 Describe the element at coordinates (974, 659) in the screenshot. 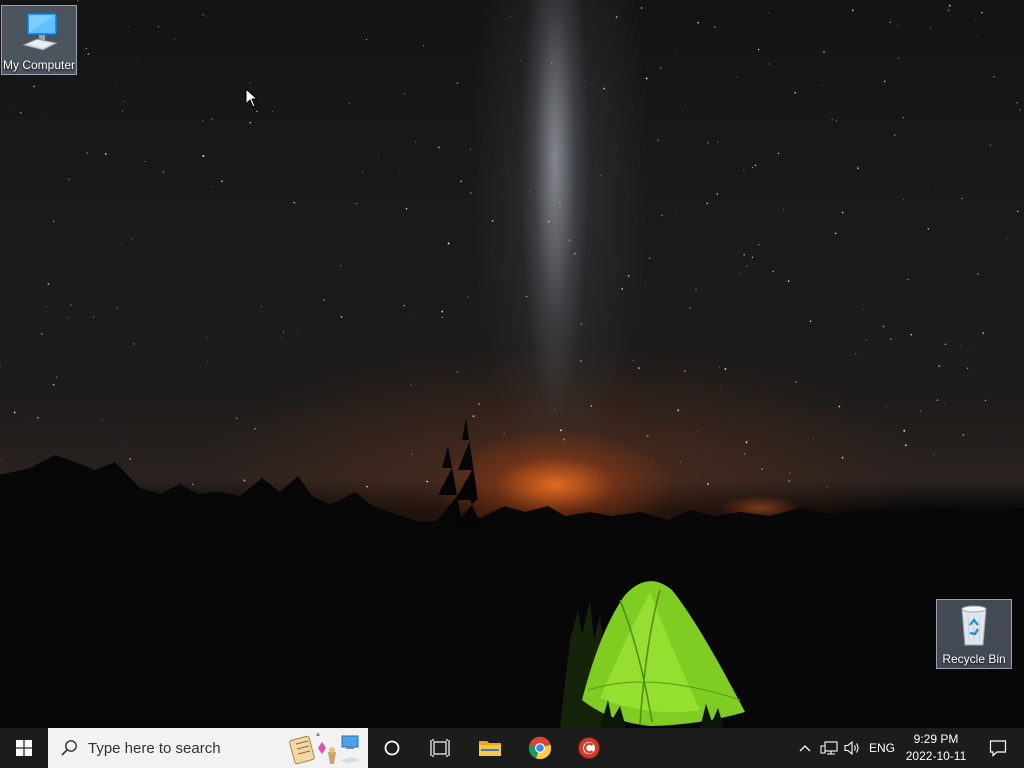

I see `desktop-icon-label: Recycle Bin` at that location.